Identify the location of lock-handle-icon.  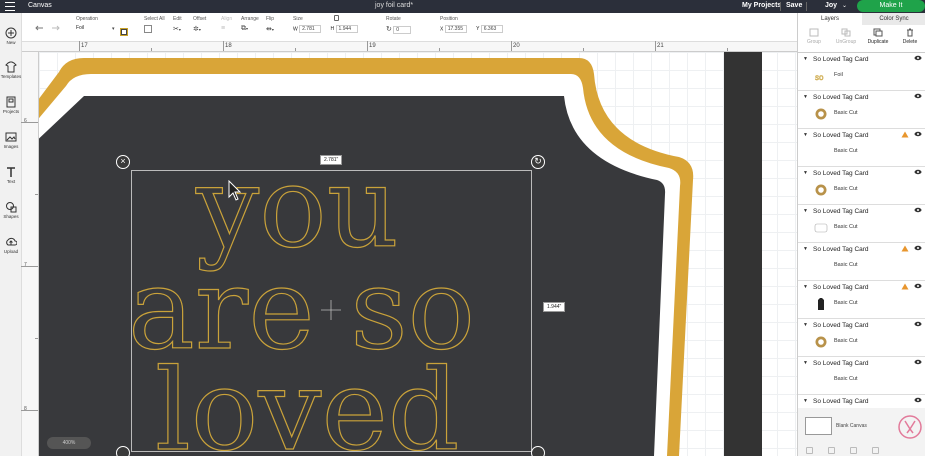
(123, 451).